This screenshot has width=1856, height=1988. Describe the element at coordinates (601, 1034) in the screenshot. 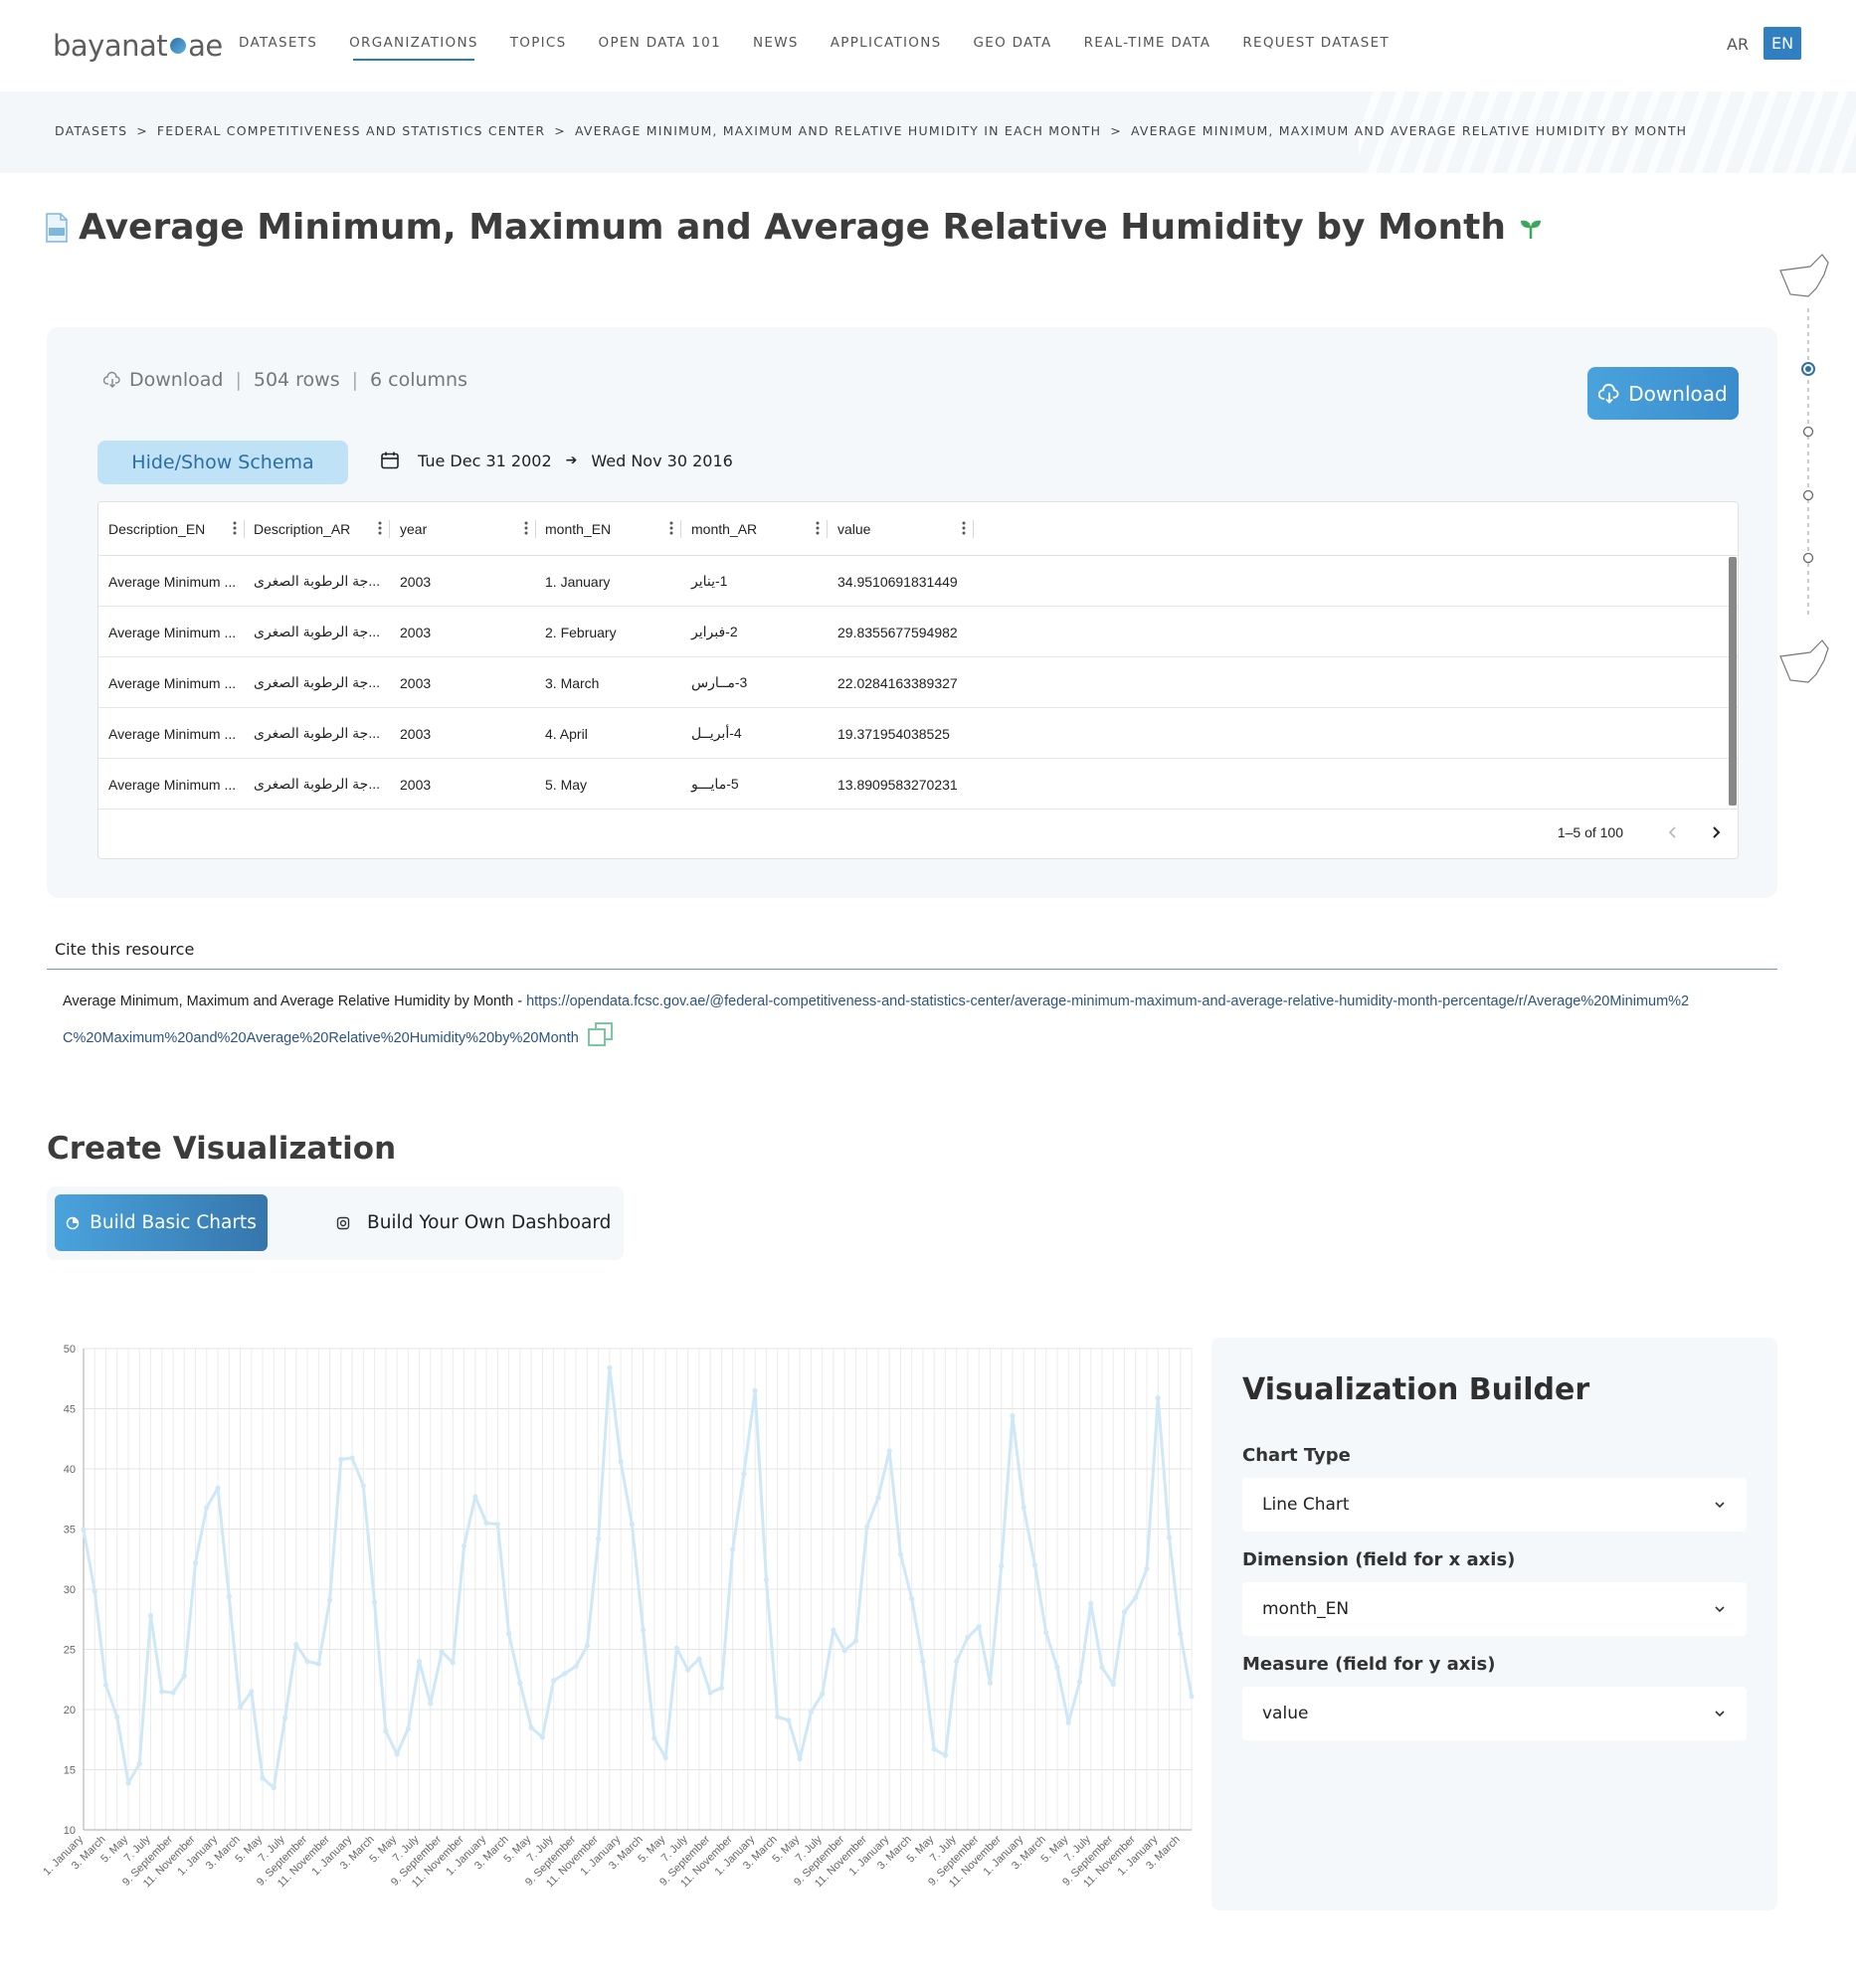

I see `copy-icon` at that location.